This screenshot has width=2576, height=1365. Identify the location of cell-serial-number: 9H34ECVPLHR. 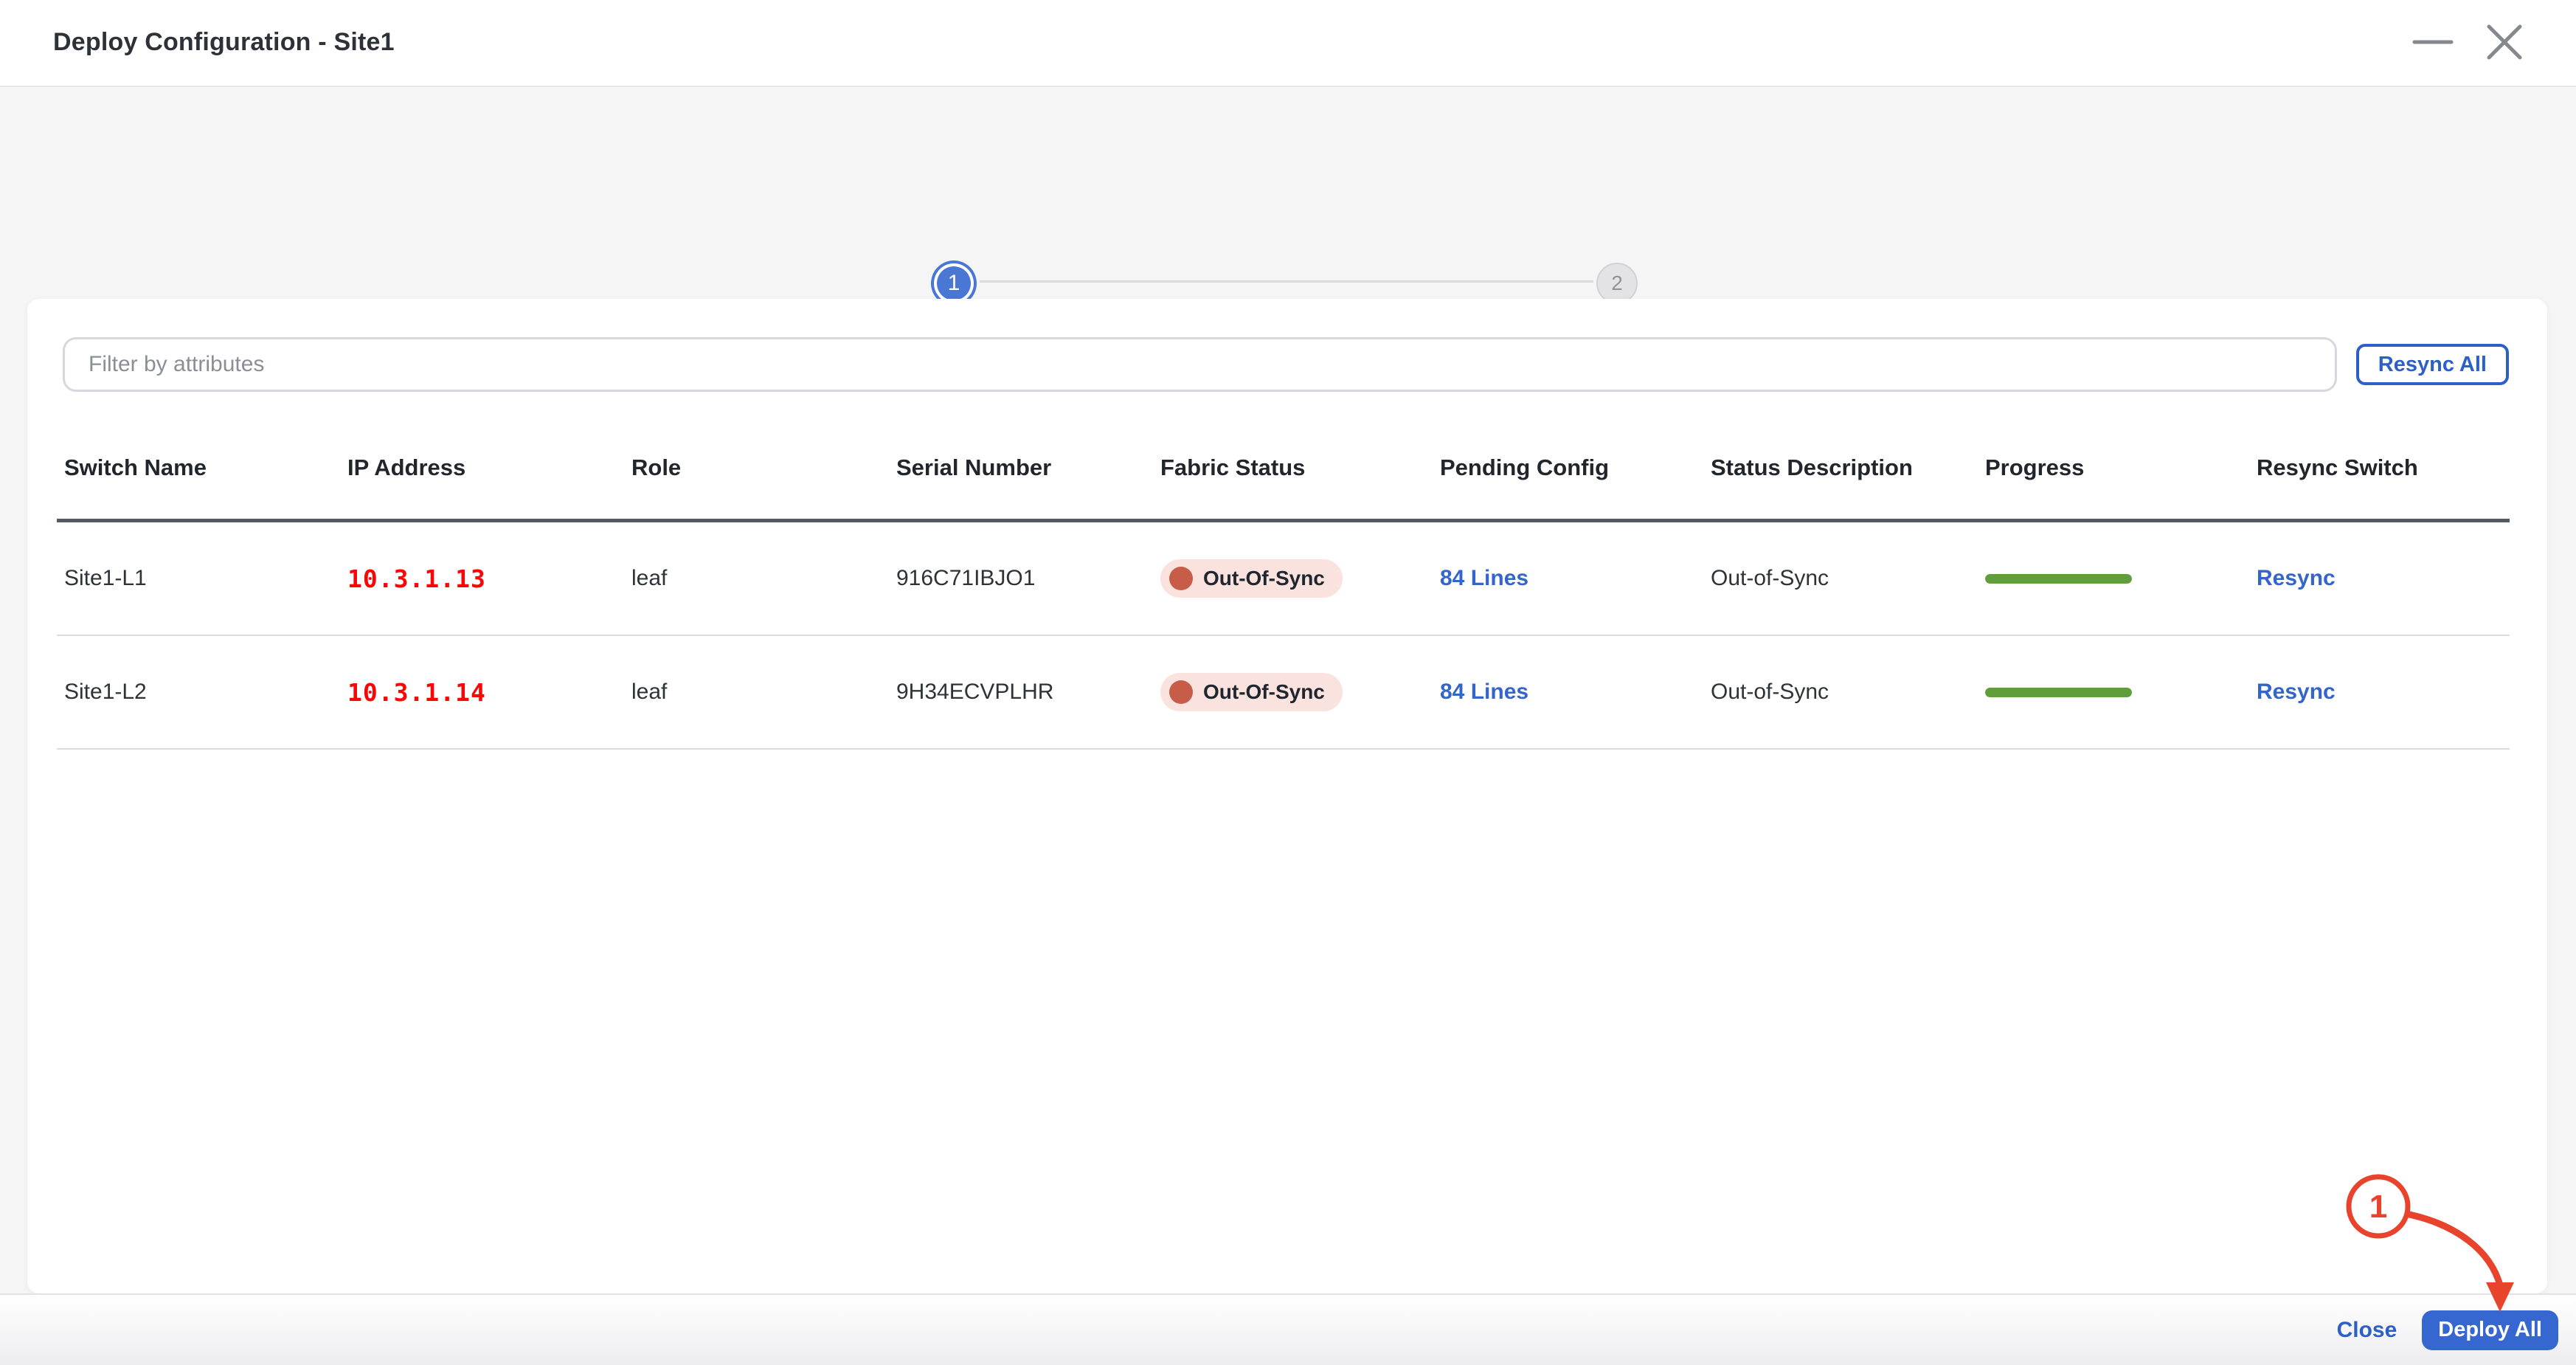
(975, 692).